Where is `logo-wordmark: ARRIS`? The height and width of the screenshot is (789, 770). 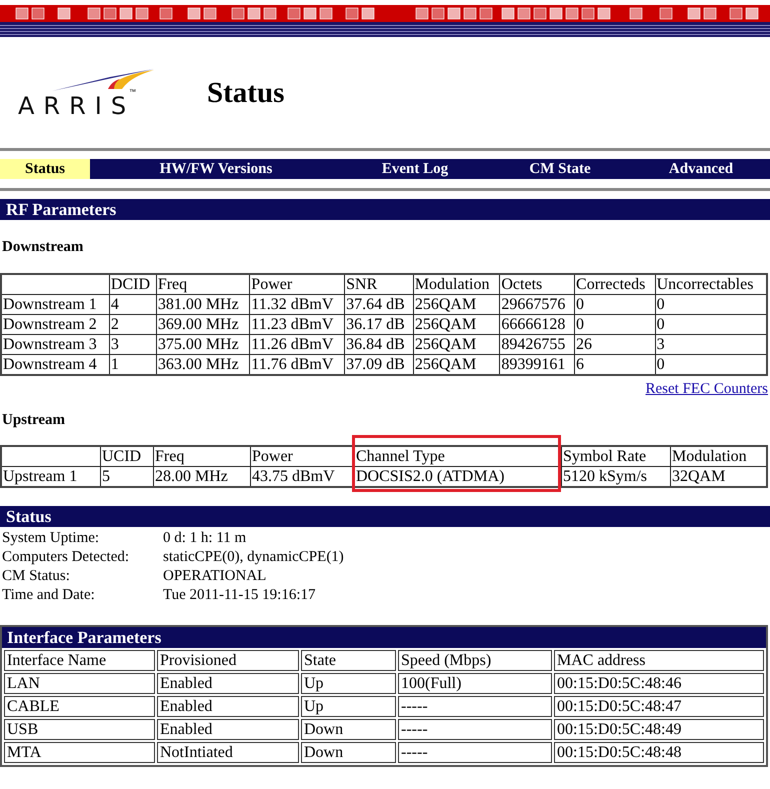
logo-wordmark: ARRIS is located at coordinates (77, 106).